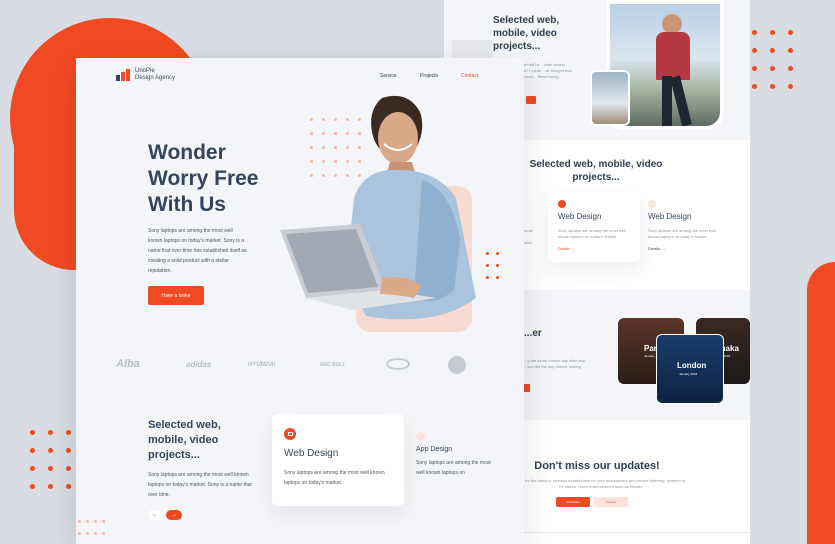  I want to click on hero-title-line-1: Wonder, so click(187, 152).